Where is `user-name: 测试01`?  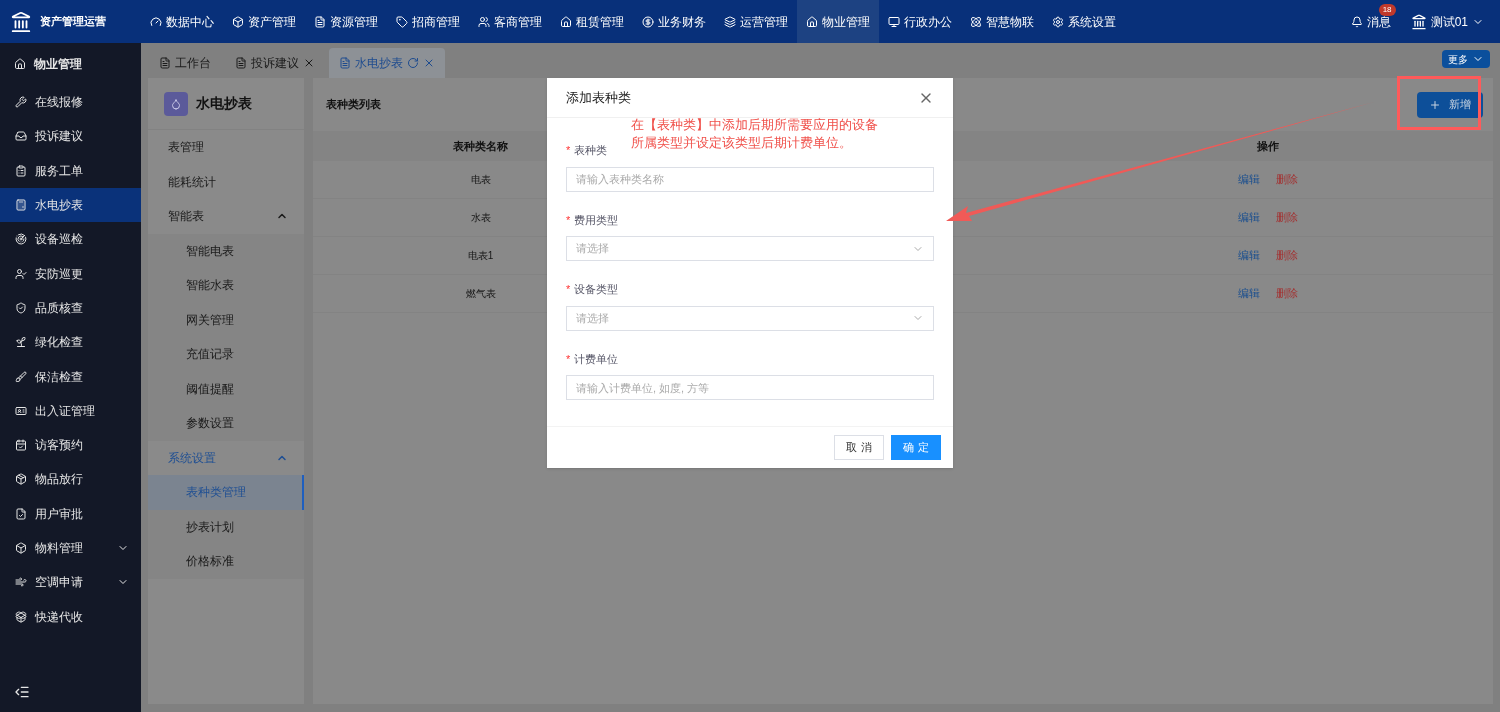
user-name: 测试01 is located at coordinates (1449, 21).